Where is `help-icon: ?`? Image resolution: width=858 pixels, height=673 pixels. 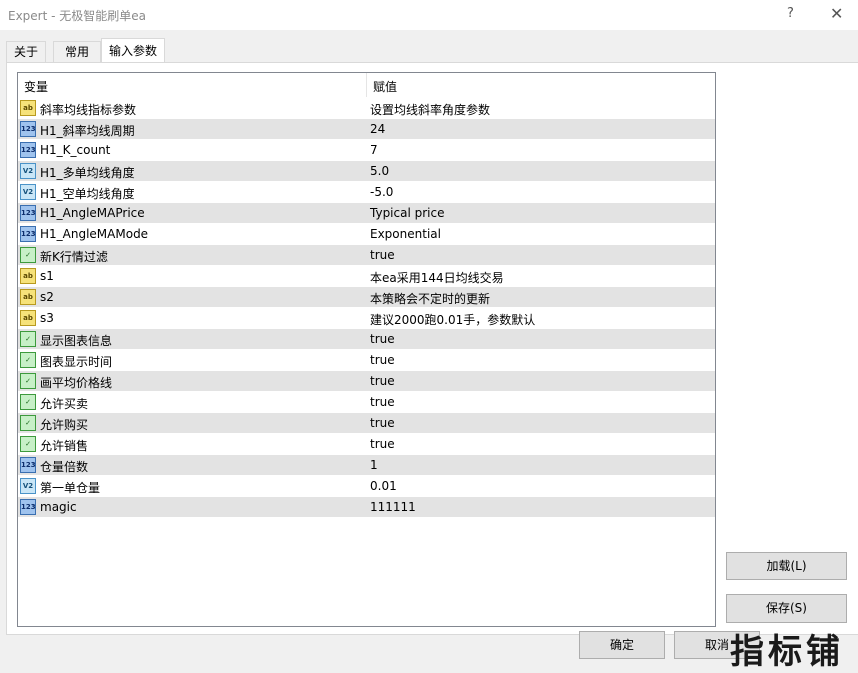 help-icon: ? is located at coordinates (790, 13).